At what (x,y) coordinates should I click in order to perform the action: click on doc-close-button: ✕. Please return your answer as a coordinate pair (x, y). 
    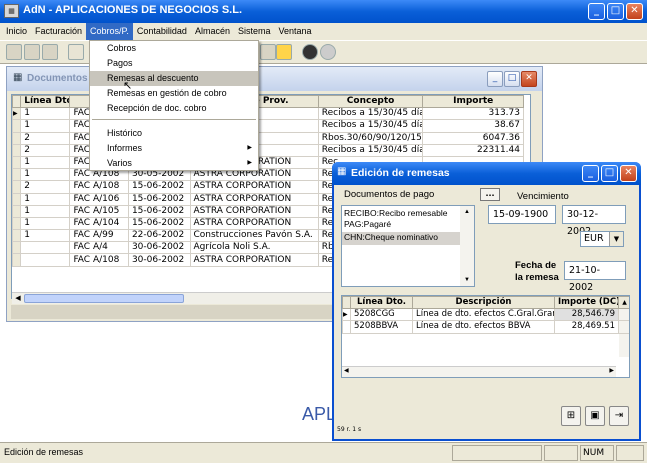
    Looking at the image, I should click on (529, 79).